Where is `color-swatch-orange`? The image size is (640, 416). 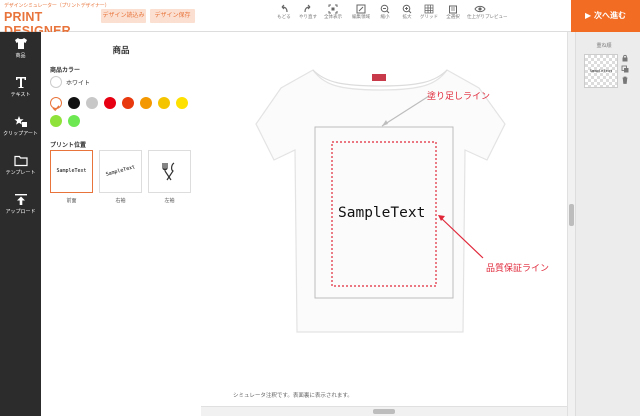 color-swatch-orange is located at coordinates (146, 103).